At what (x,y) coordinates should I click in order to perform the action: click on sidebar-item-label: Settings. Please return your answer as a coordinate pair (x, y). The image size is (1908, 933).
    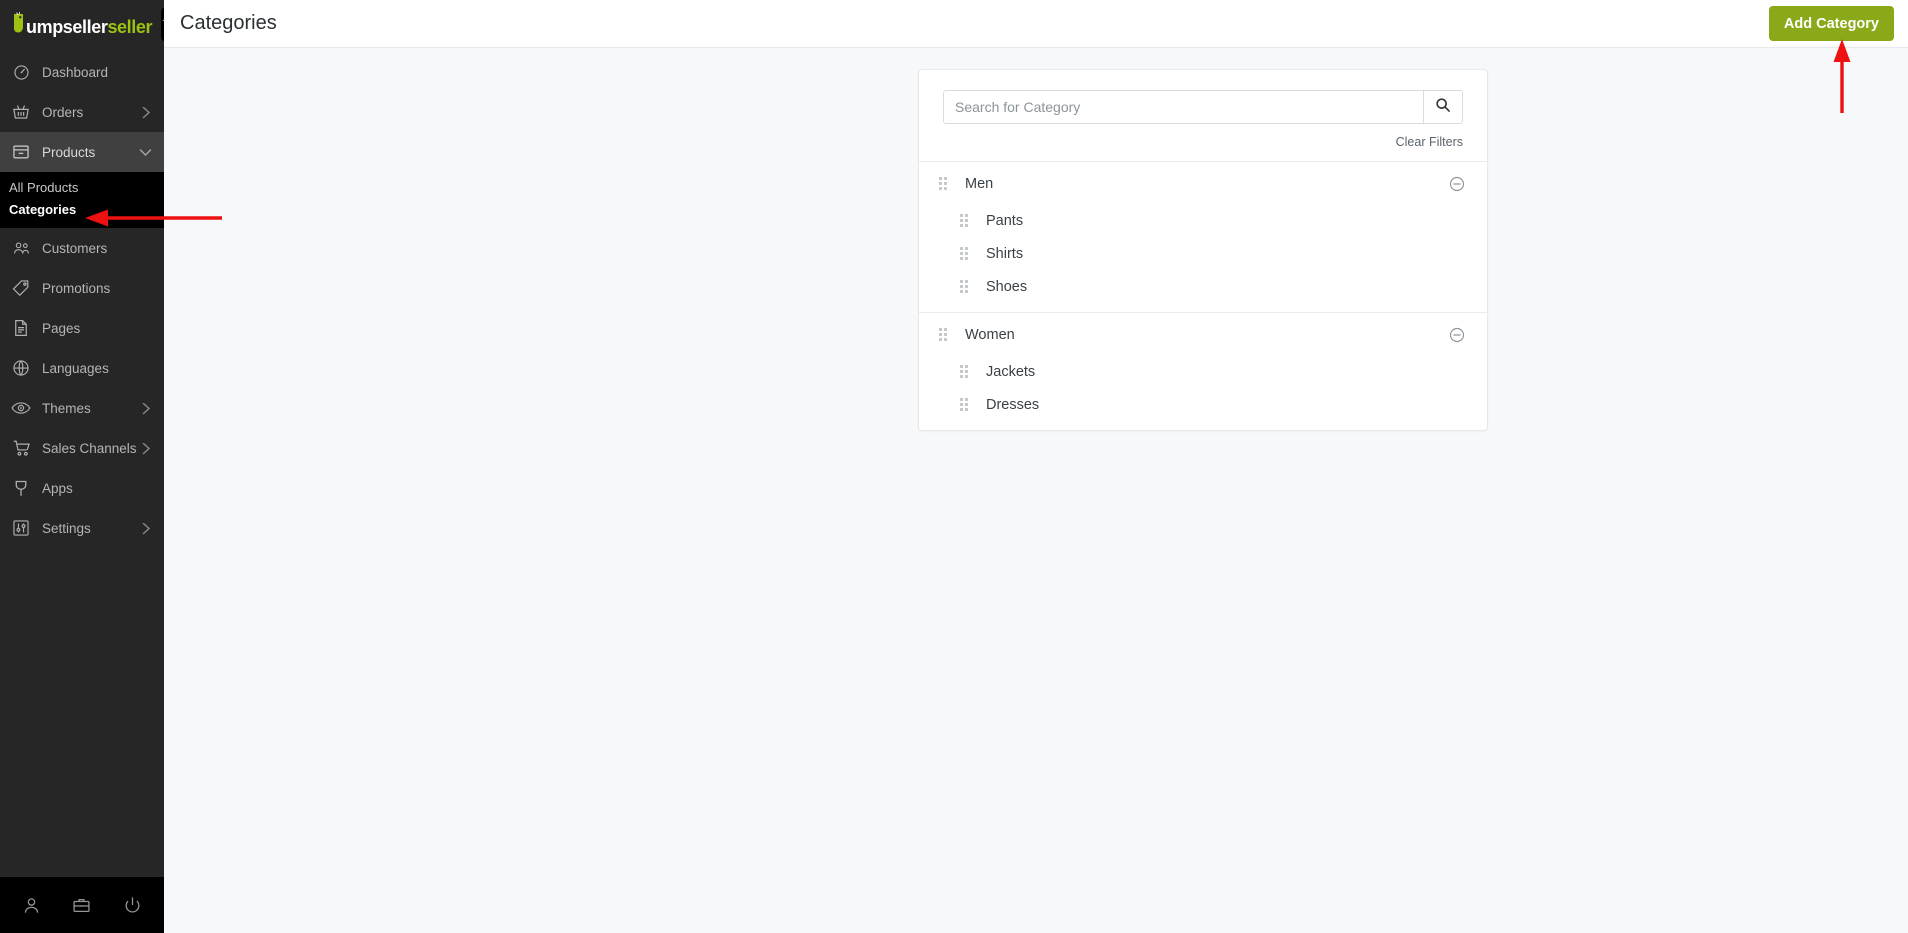
    Looking at the image, I should click on (66, 528).